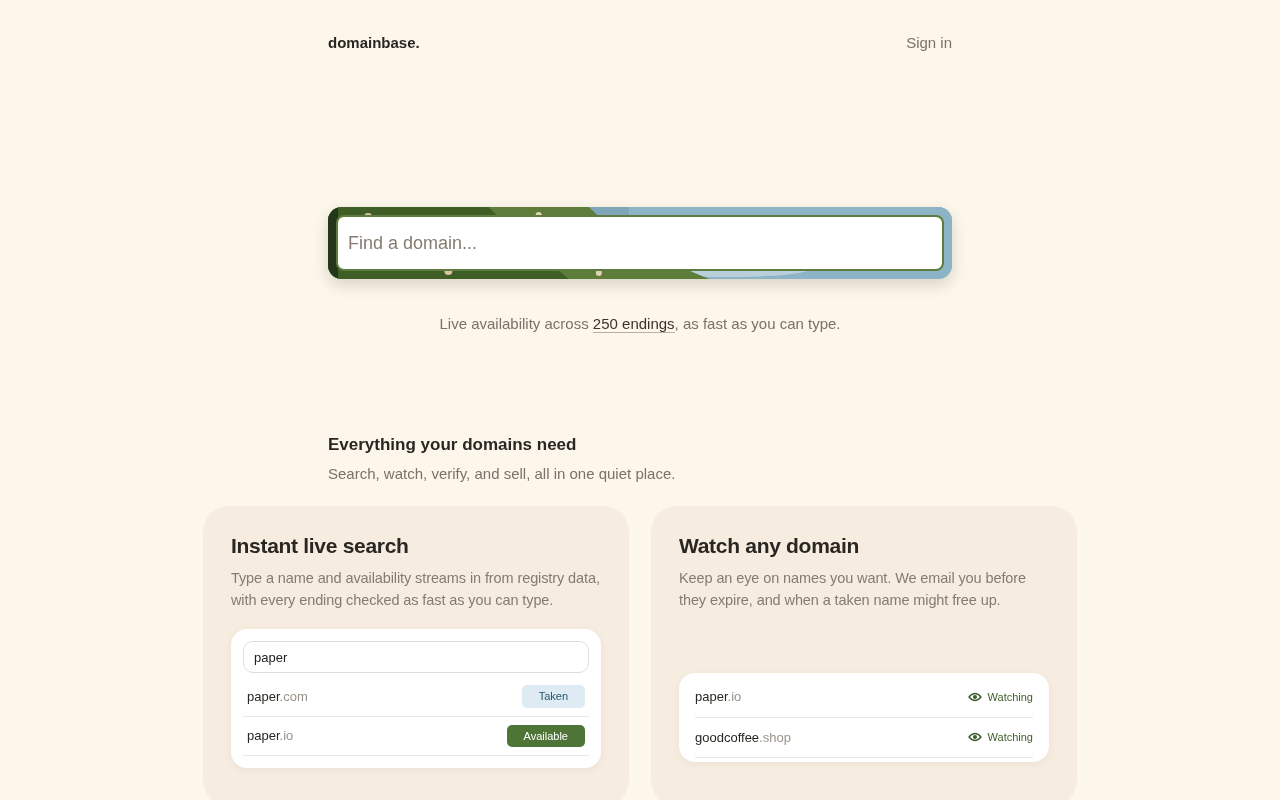  I want to click on card-description: Keep an eye on names you want. We email you before they expire, and when a taken name might free up., so click(853, 589).